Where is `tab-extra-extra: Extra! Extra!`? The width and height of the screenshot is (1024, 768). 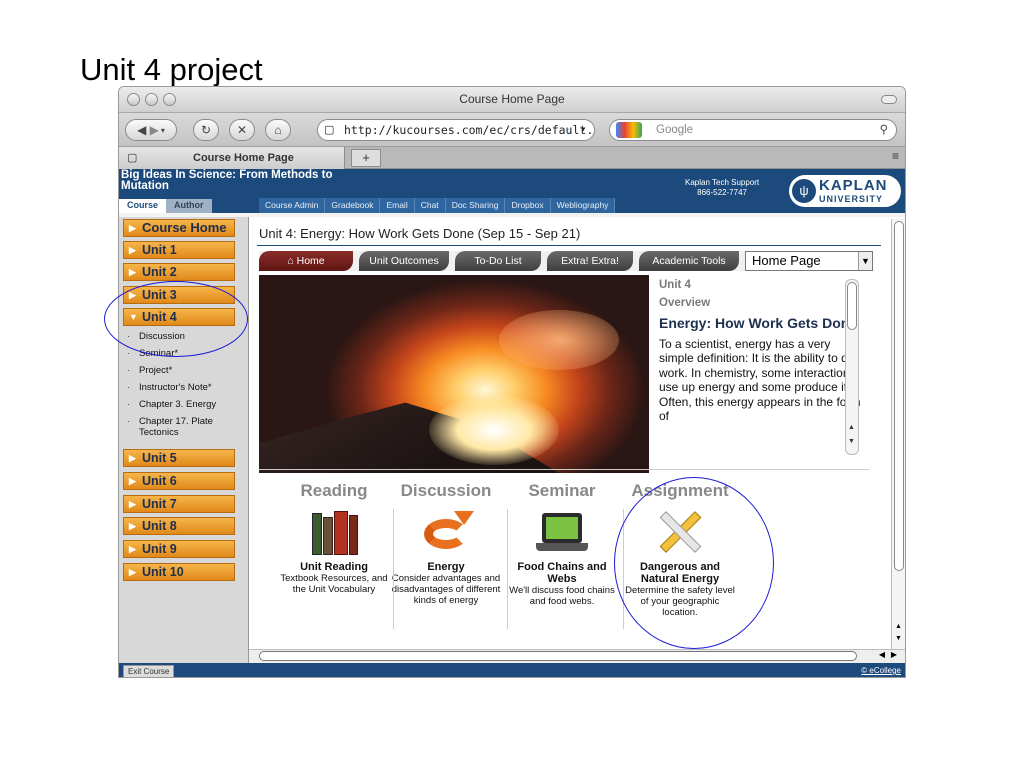 tab-extra-extra: Extra! Extra! is located at coordinates (590, 261).